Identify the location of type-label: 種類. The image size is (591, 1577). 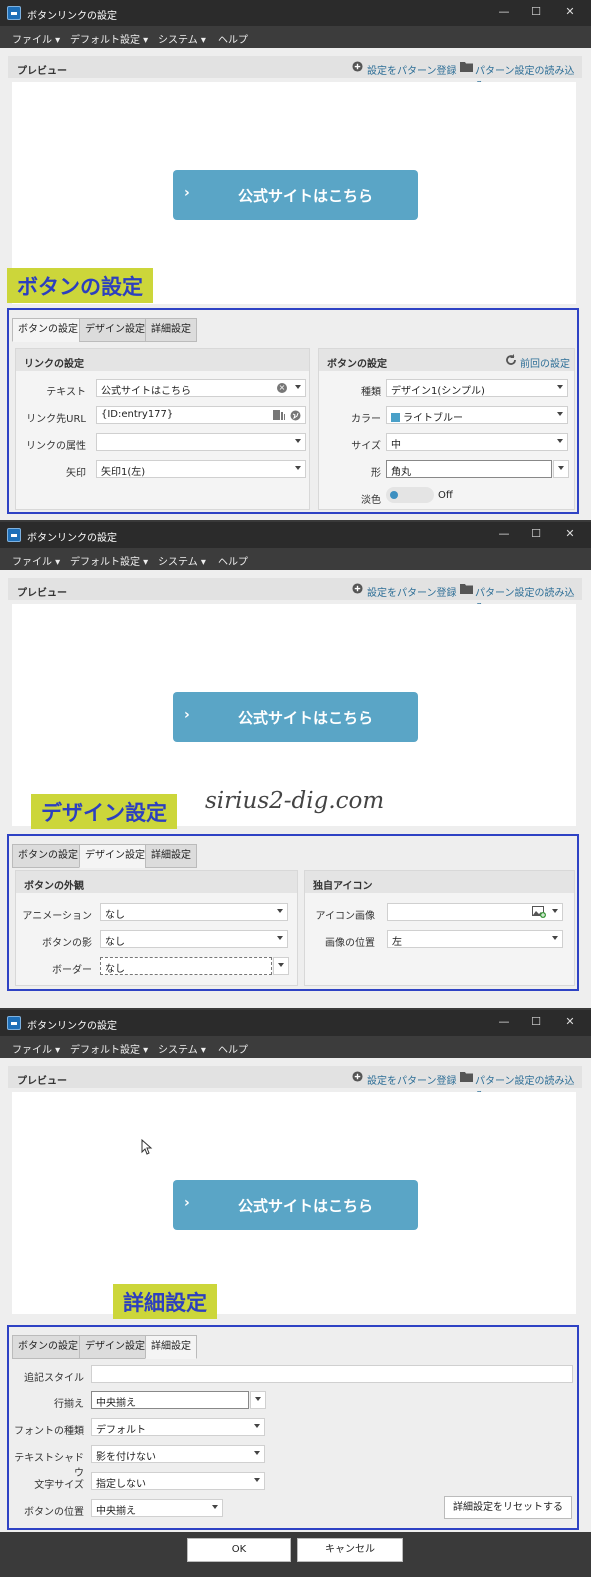
(371, 392).